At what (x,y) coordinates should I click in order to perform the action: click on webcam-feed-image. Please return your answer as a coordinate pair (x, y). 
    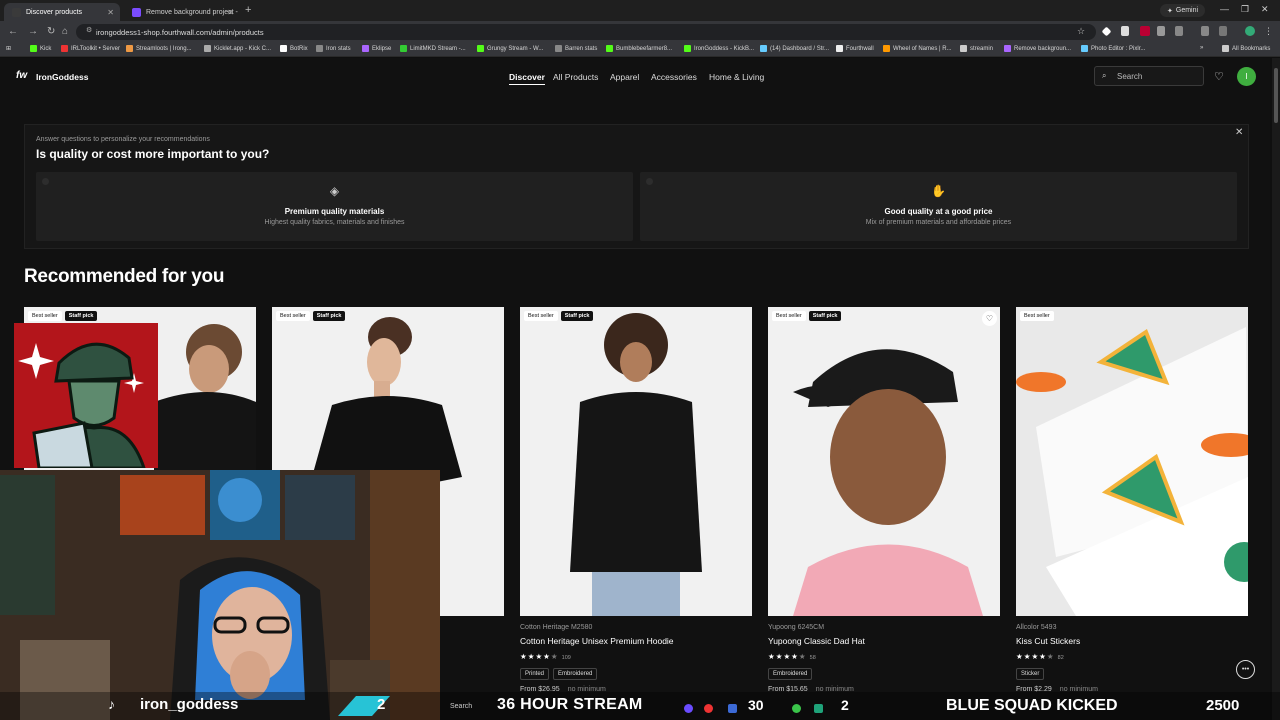
    Looking at the image, I should click on (220, 595).